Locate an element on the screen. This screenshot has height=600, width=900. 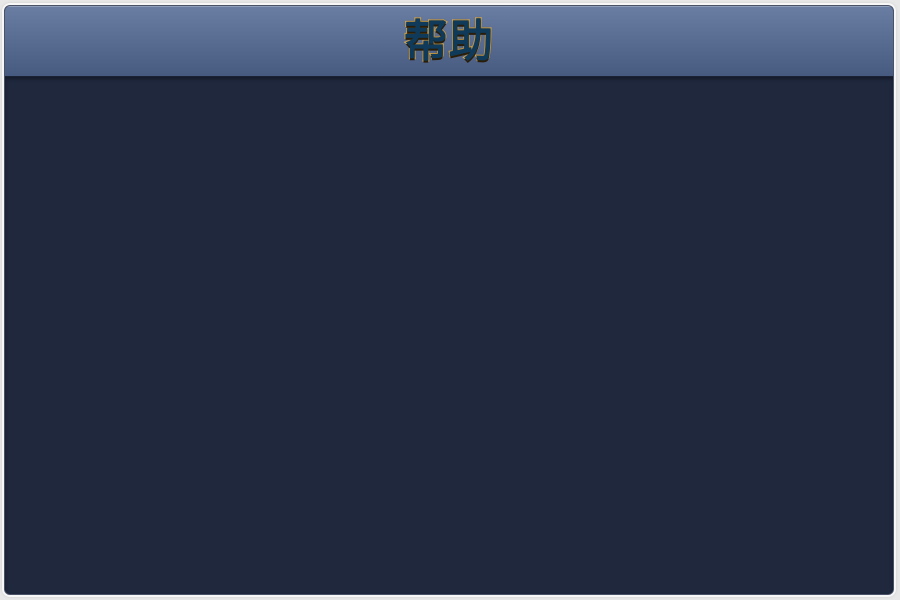
dialog-header: 帮助 is located at coordinates (449, 41).